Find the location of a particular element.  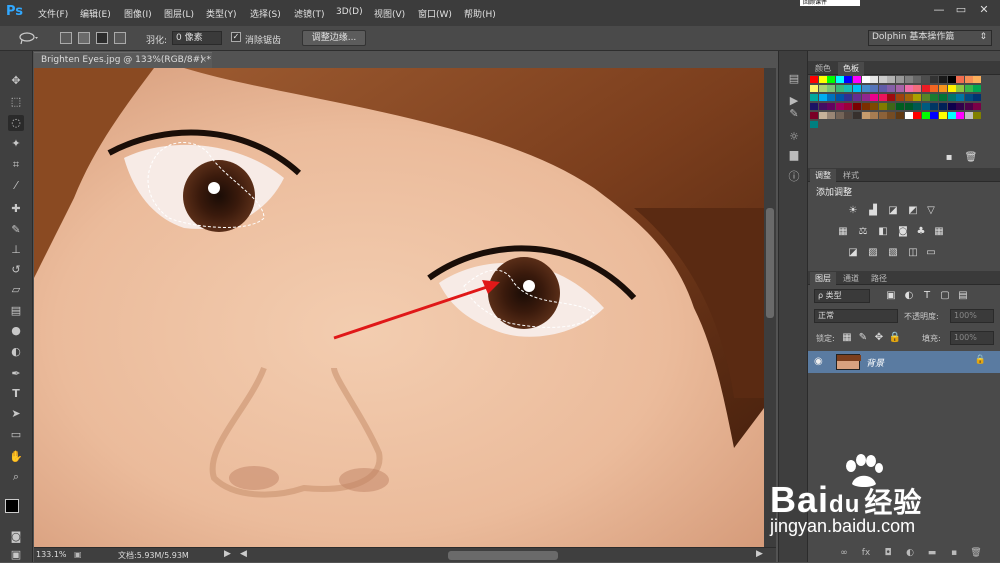

lock-pixels-icon: ✎ is located at coordinates (863, 338).